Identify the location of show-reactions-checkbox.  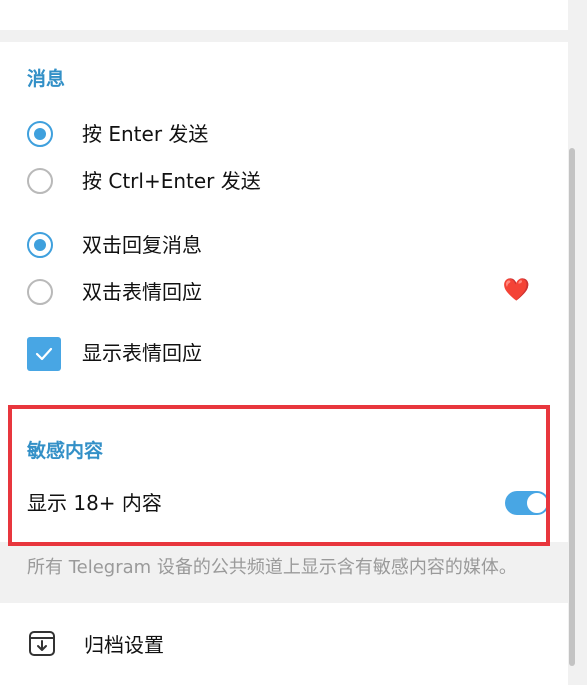
(44, 354).